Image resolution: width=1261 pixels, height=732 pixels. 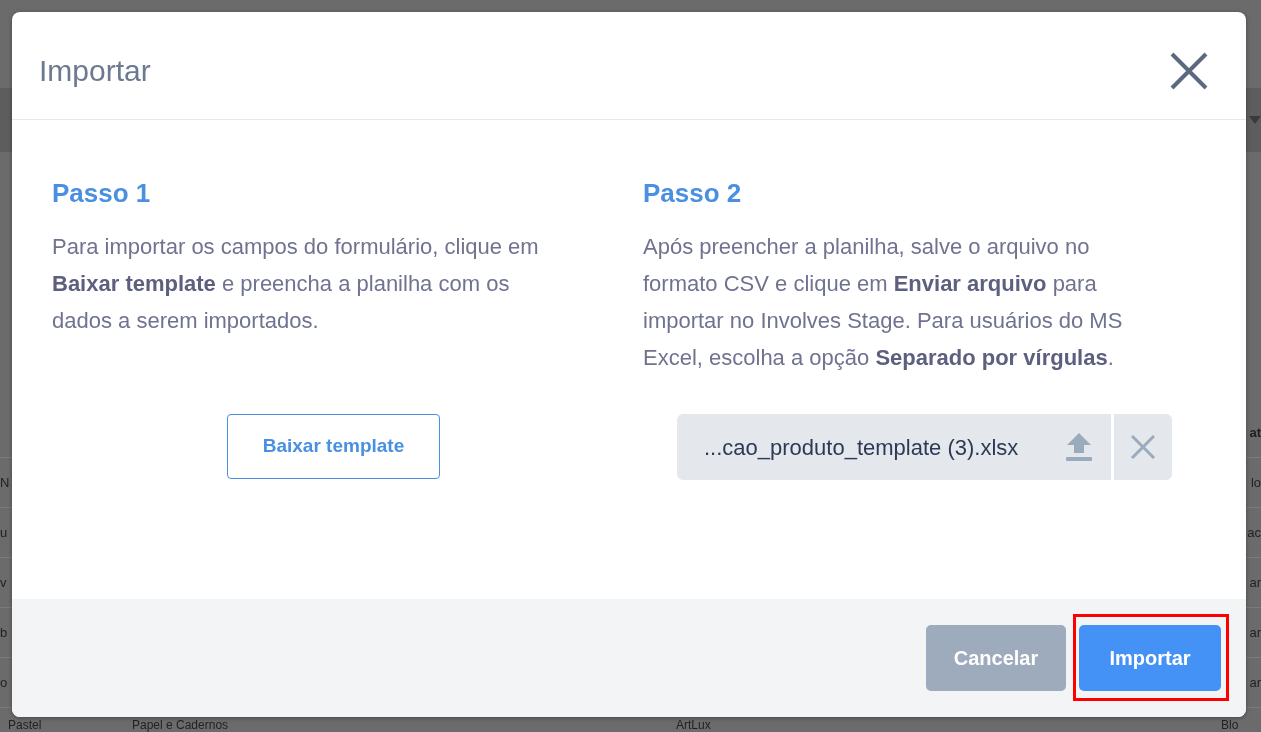 I want to click on table-cell: lo, so click(x=1255, y=482).